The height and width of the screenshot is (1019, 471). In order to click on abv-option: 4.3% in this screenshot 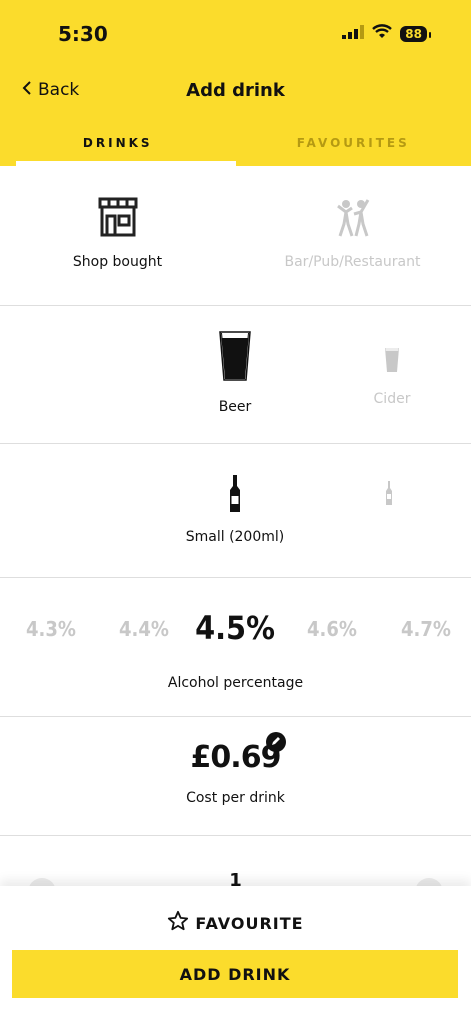, I will do `click(51, 629)`.